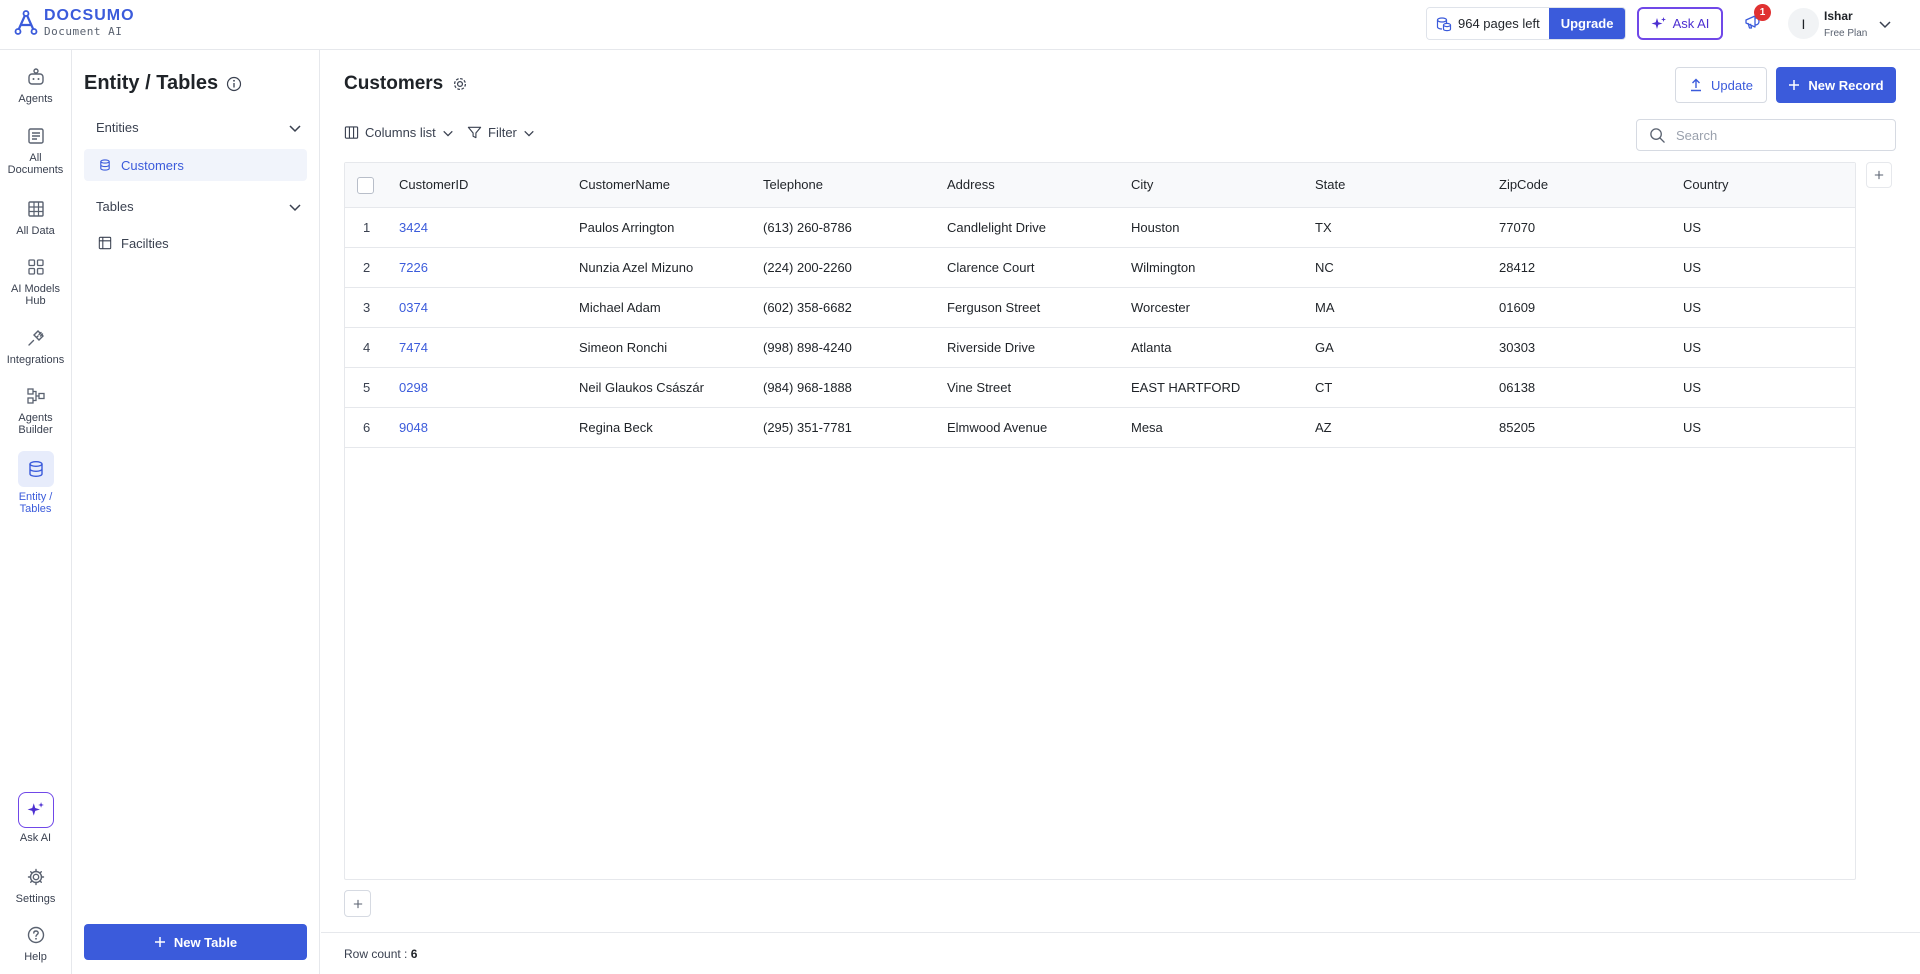  Describe the element at coordinates (1803, 23) in the screenshot. I see `avatar: I` at that location.